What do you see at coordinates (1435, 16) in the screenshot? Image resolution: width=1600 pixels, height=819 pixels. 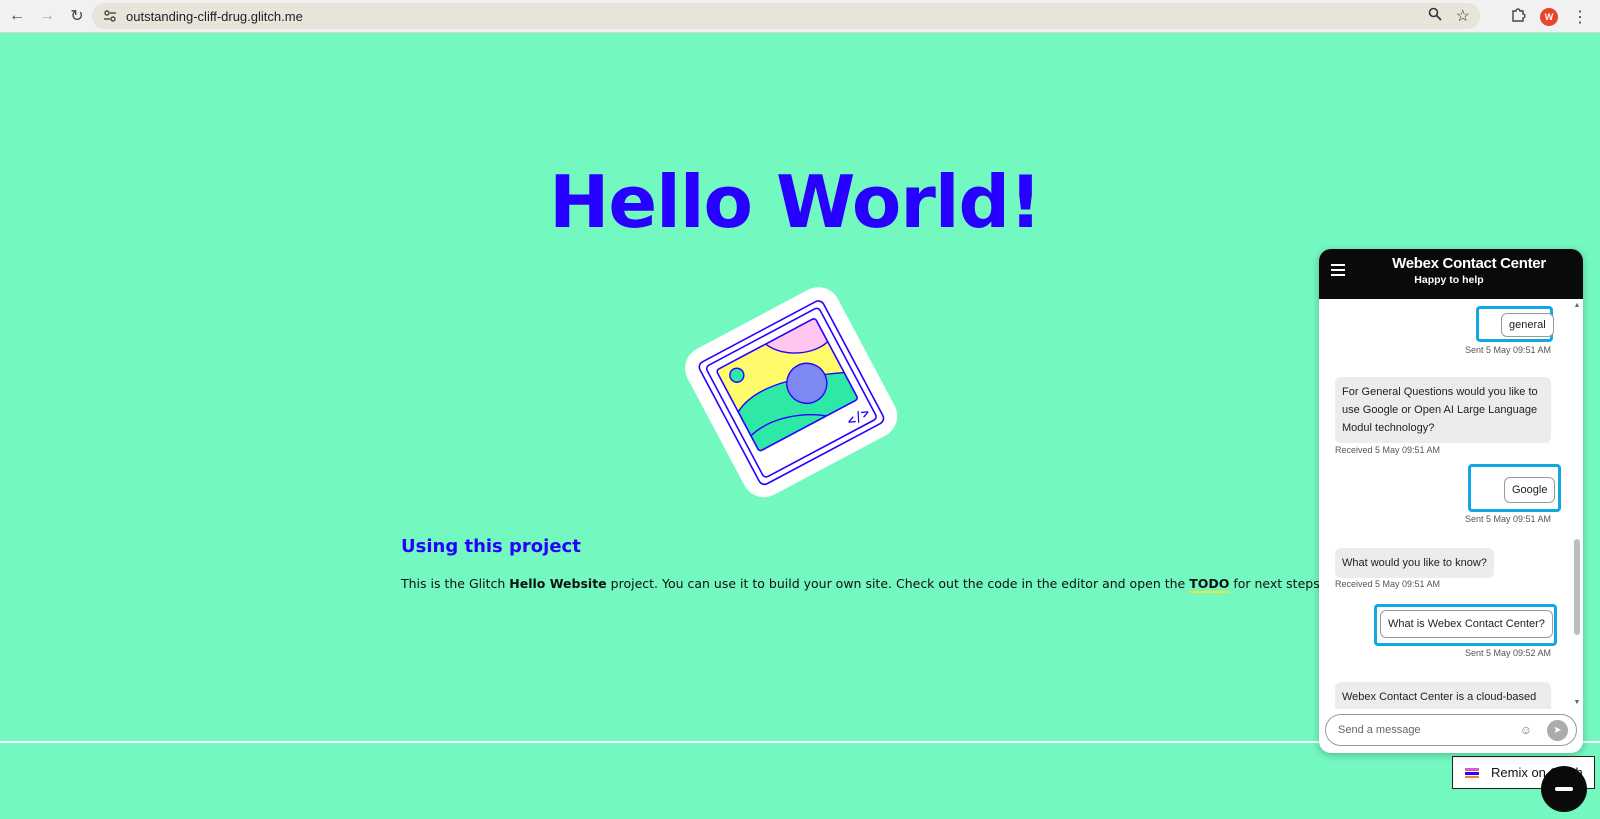 I see `zoom-icon` at bounding box center [1435, 16].